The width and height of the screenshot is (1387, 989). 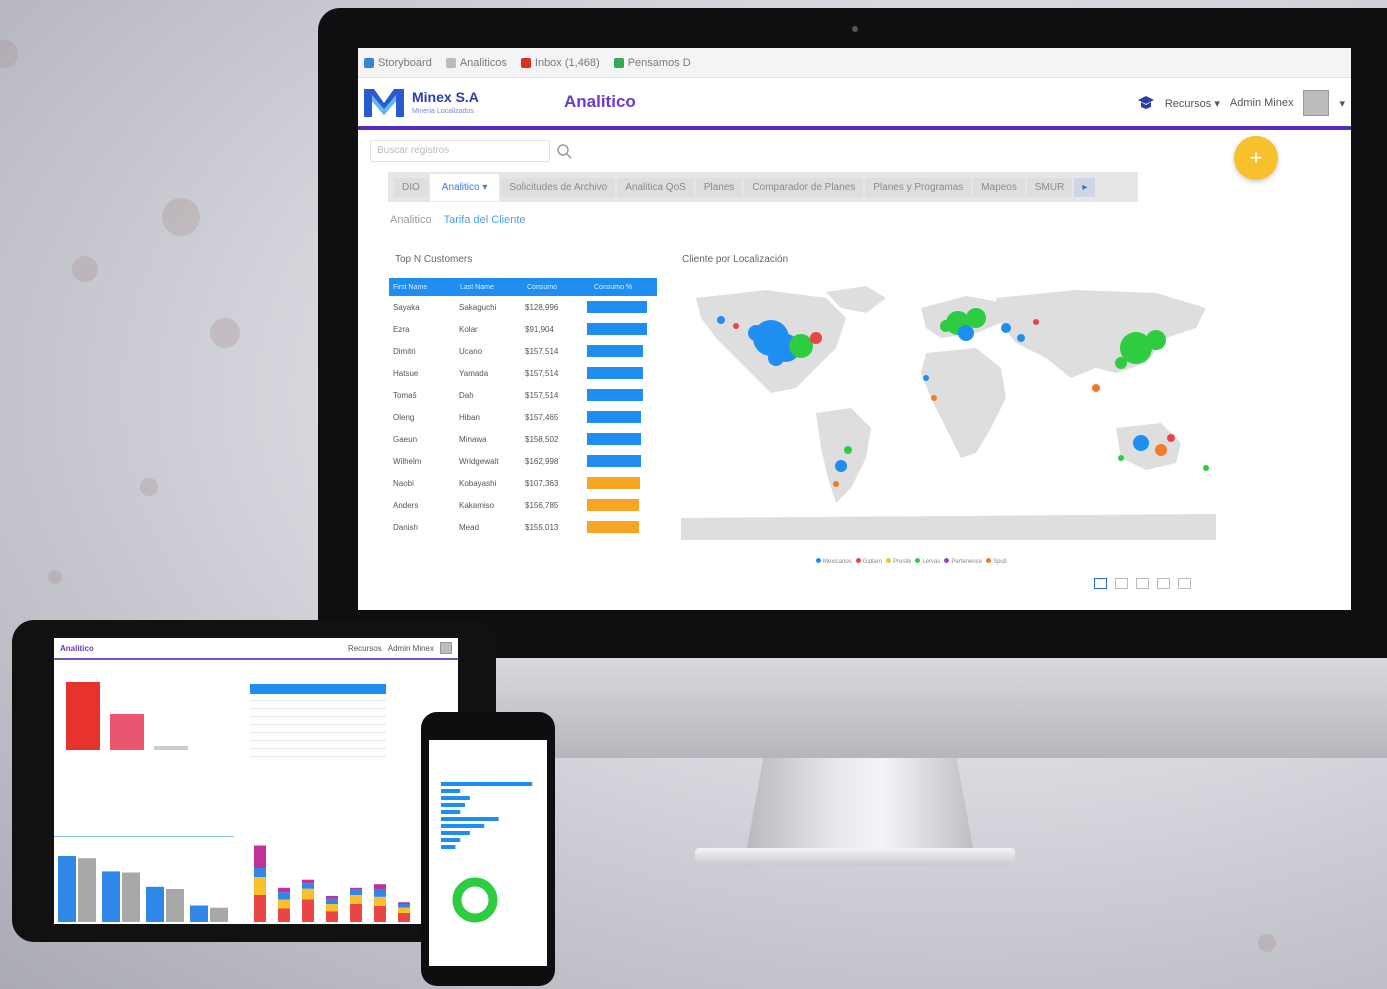 What do you see at coordinates (144, 836) in the screenshot?
I see `tablet-chart-rule` at bounding box center [144, 836].